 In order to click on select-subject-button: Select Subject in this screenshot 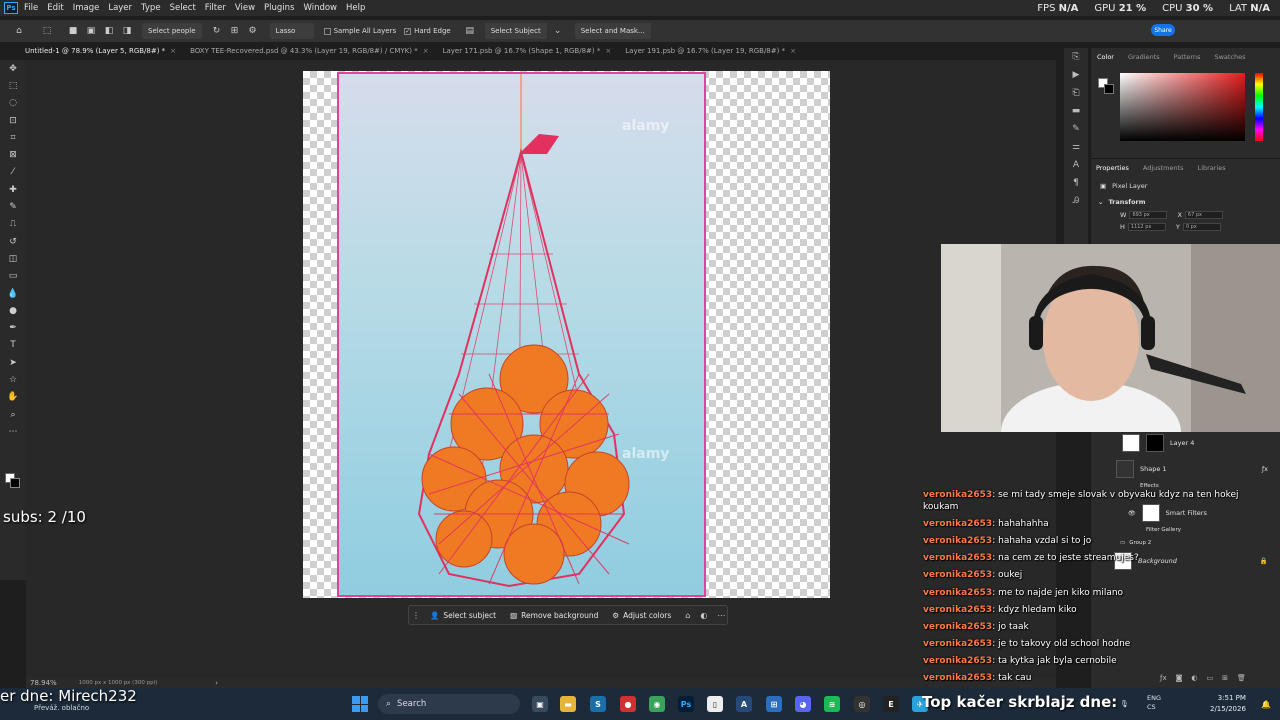, I will do `click(515, 31)`.